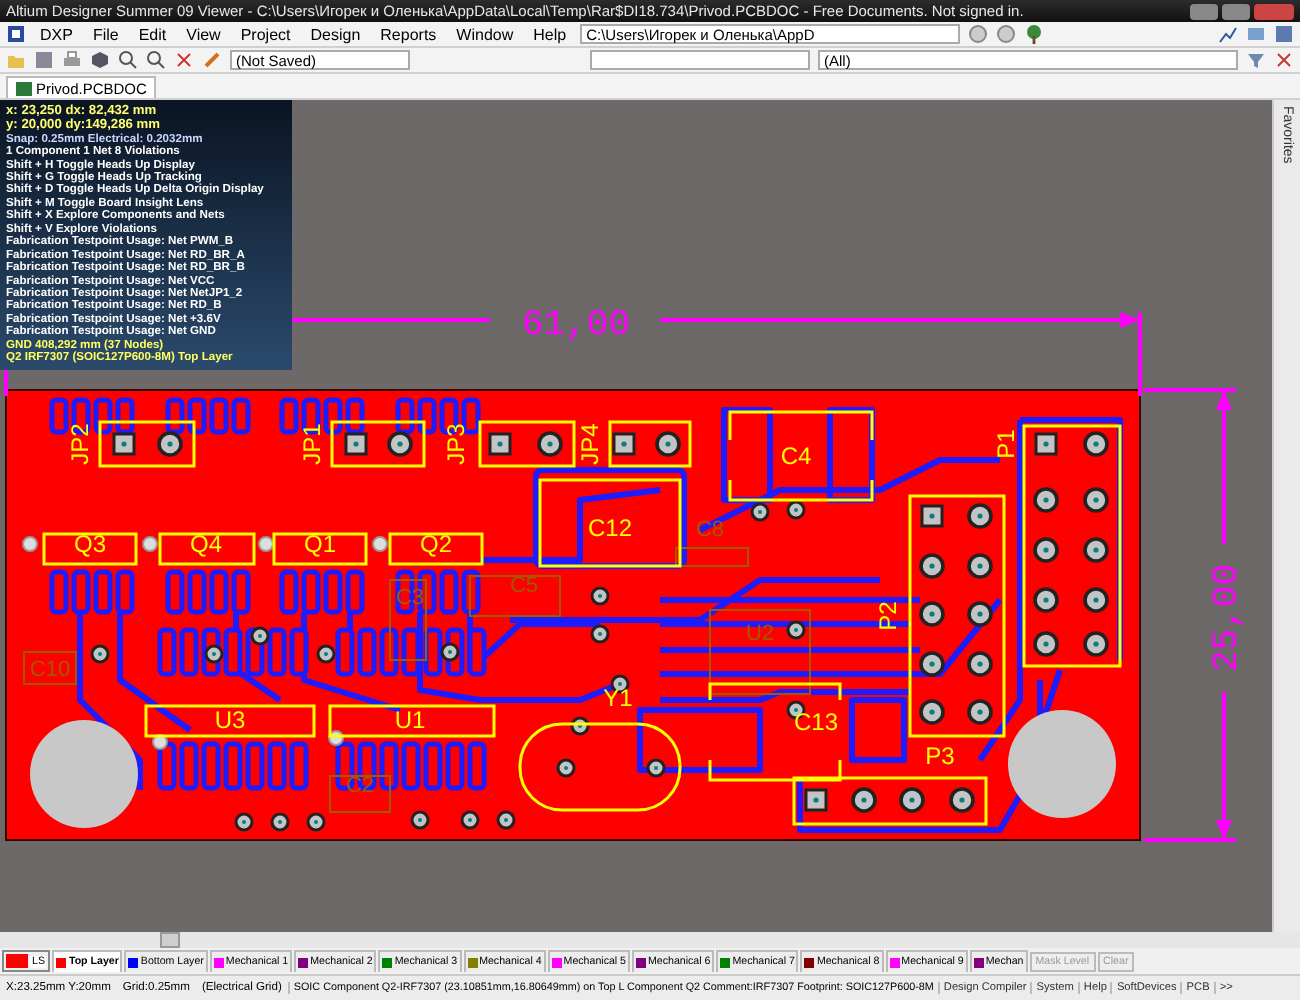 This screenshot has height=1000, width=1300. What do you see at coordinates (1228, 34) in the screenshot?
I see `chart-icon` at bounding box center [1228, 34].